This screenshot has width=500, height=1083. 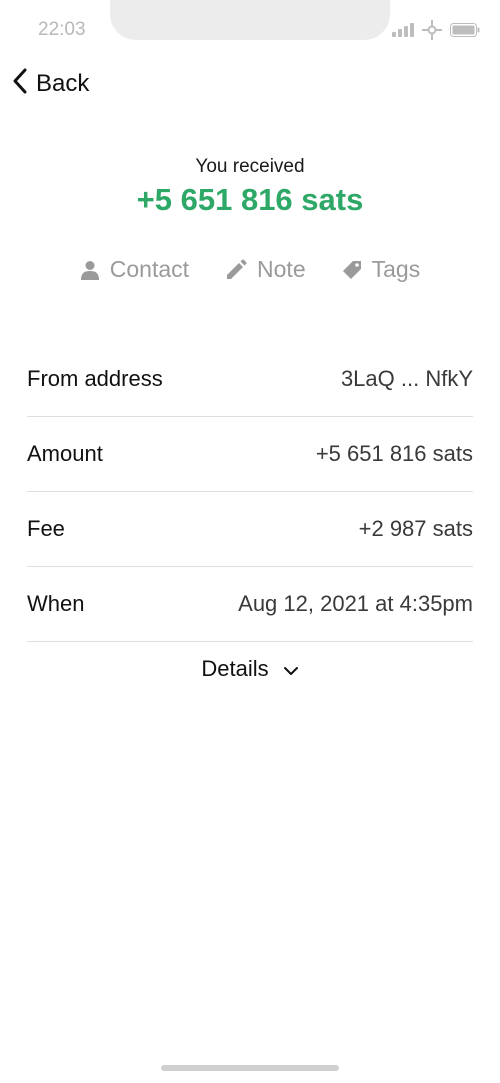 I want to click on home-indicator, so click(x=250, y=1068).